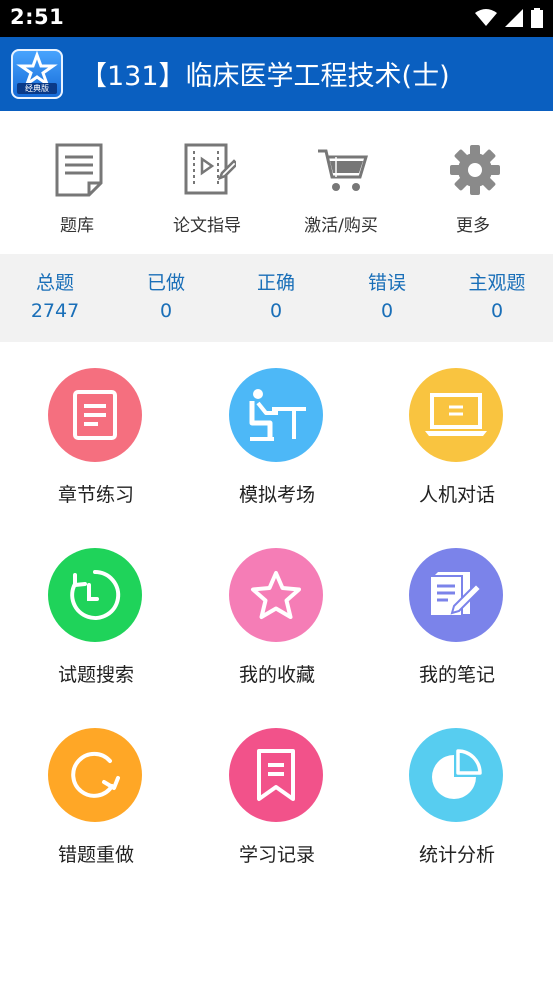 The width and height of the screenshot is (553, 983). I want to click on toolbar-label: 题库, so click(77, 226).